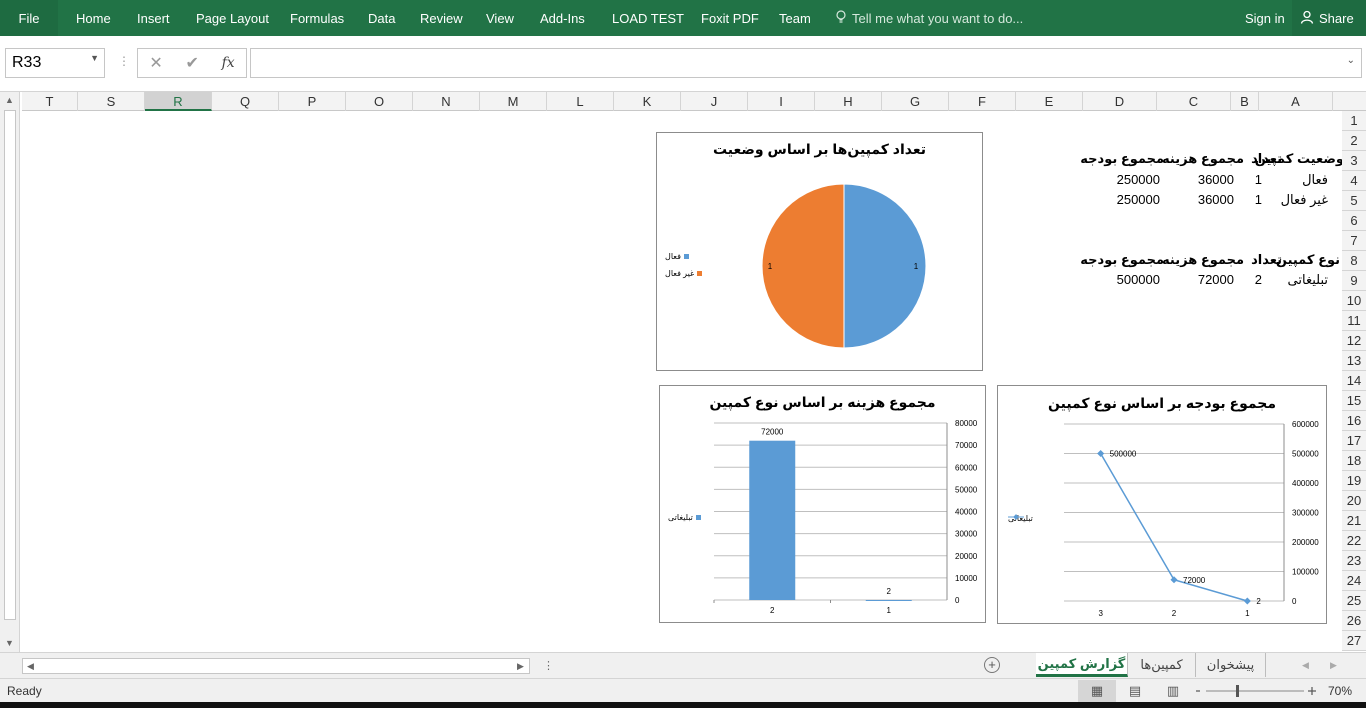 The width and height of the screenshot is (1366, 708). Describe the element at coordinates (94, 58) in the screenshot. I see `chevron-down-icon: ▼` at that location.